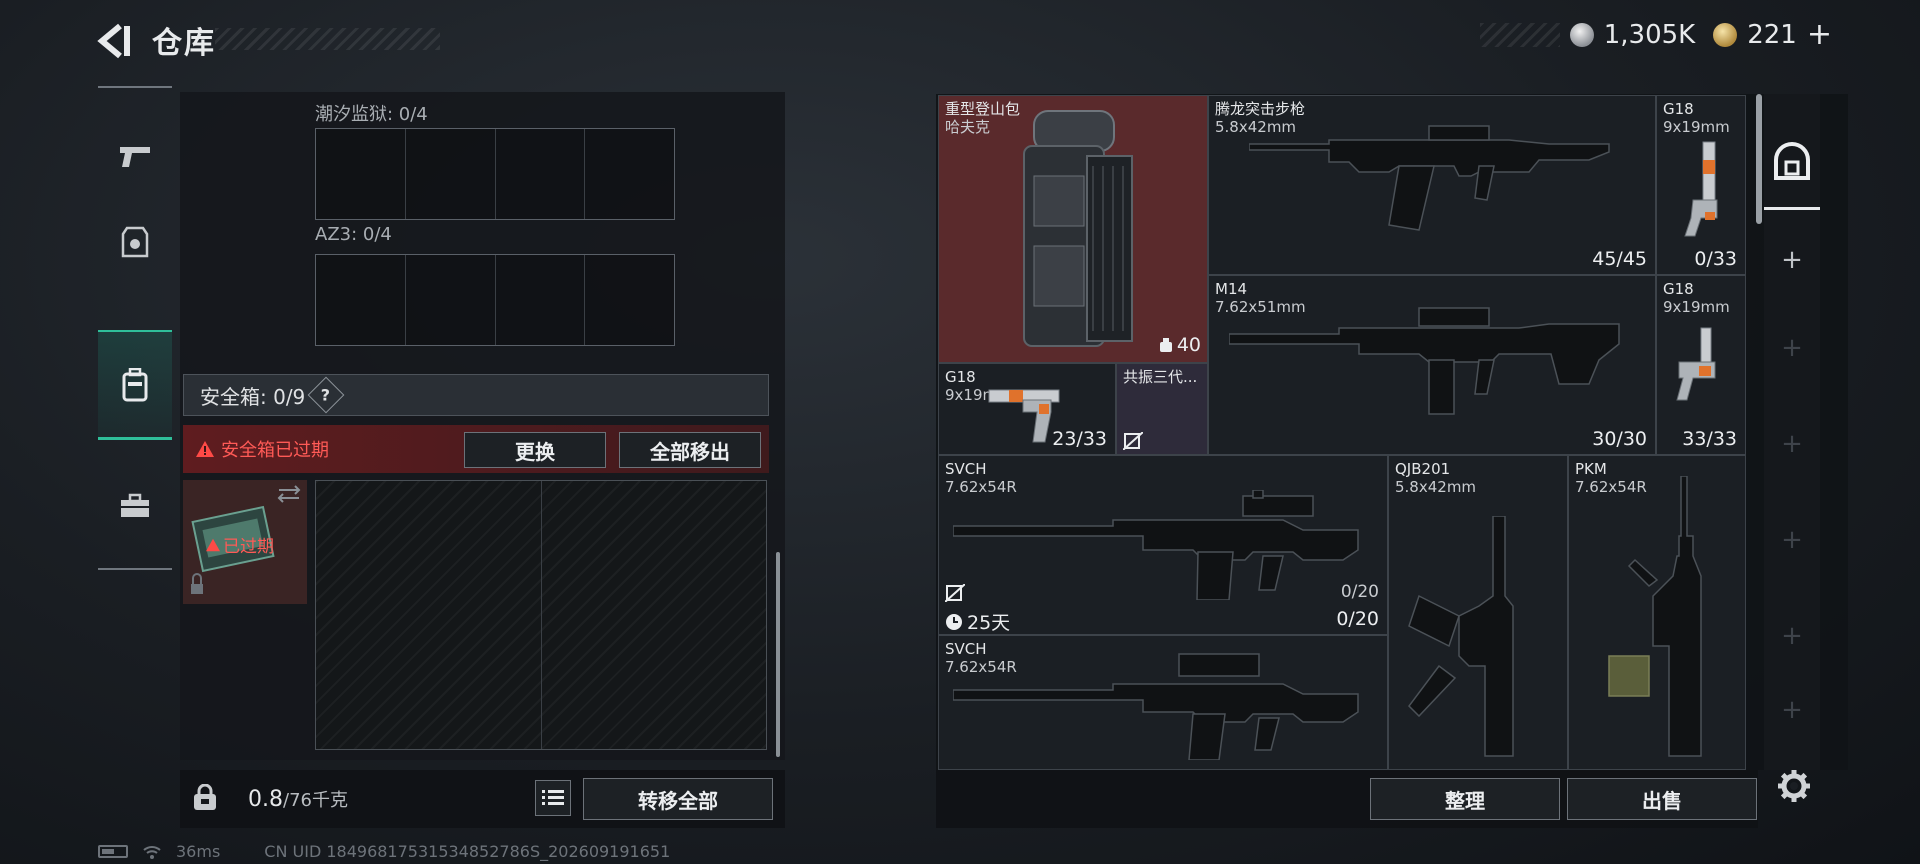 Image resolution: width=1920 pixels, height=864 pixels. What do you see at coordinates (152, 852) in the screenshot?
I see `wifi-icon` at bounding box center [152, 852].